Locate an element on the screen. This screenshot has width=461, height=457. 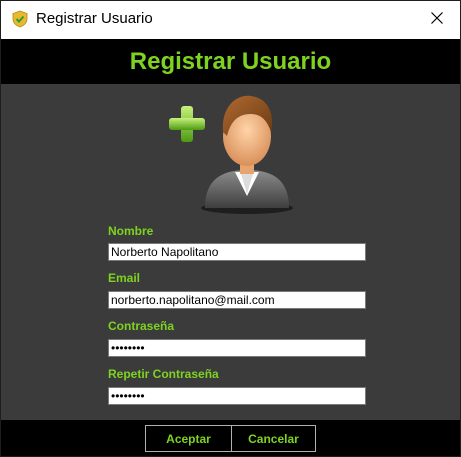
email-label: Email is located at coordinates (124, 278).